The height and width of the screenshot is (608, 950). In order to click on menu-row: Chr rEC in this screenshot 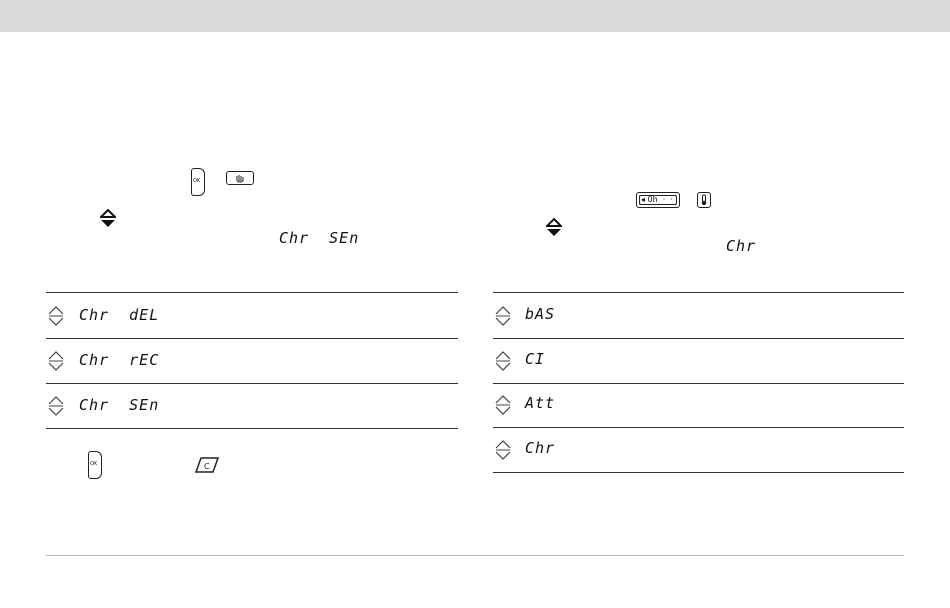, I will do `click(252, 361)`.